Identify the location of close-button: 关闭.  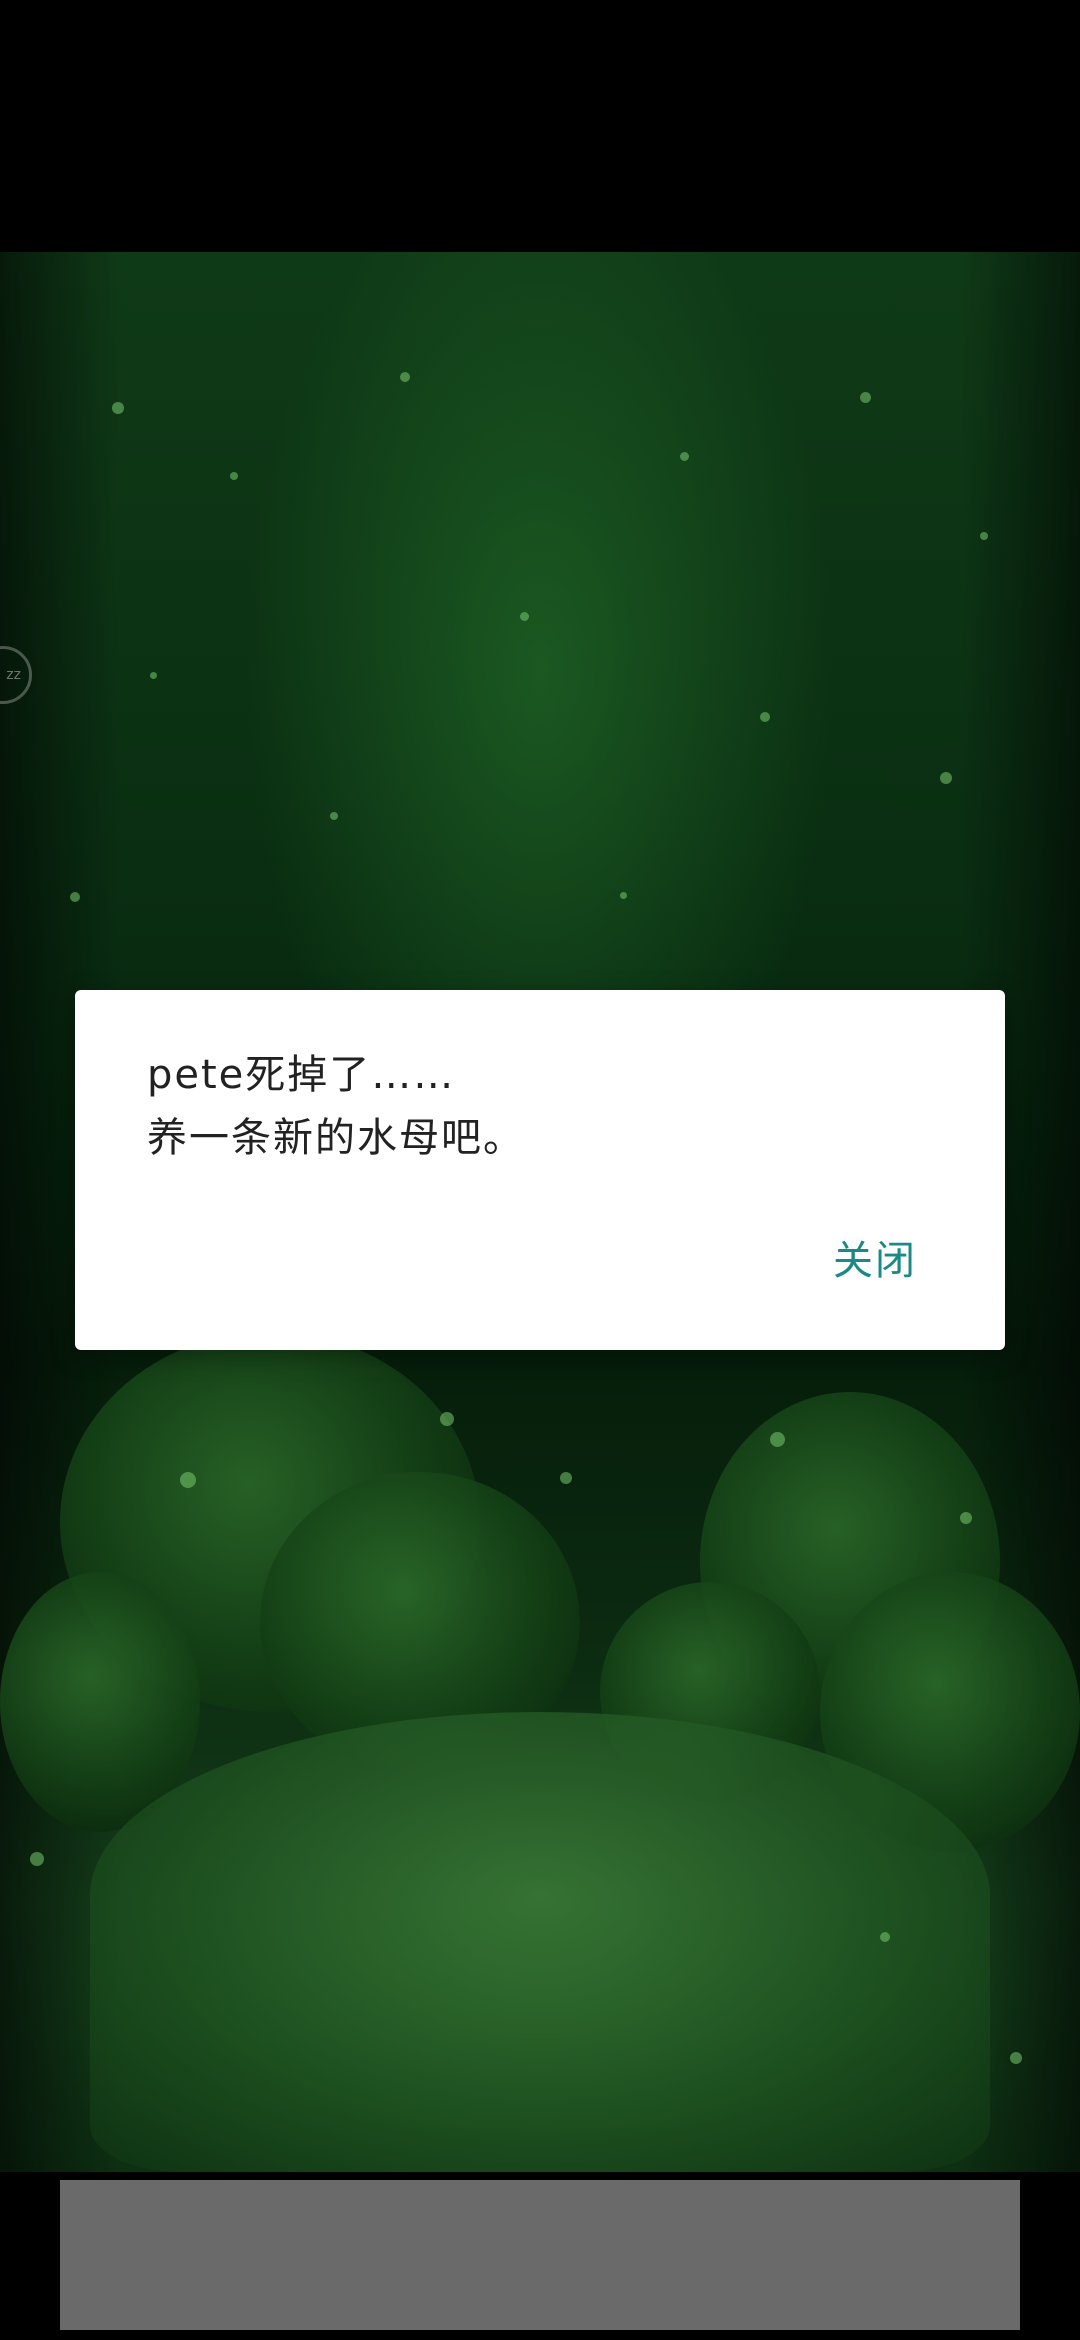
(875, 1257).